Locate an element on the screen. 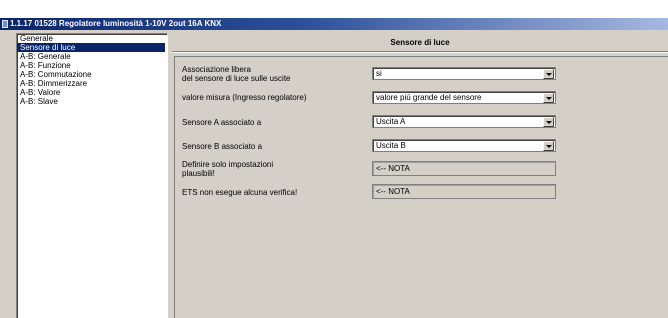  sidebar-item-generale: Generale is located at coordinates (91, 38).